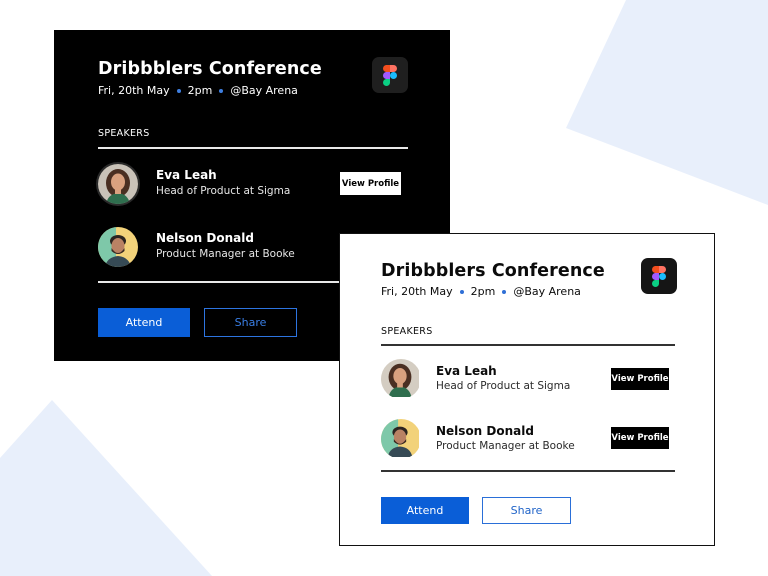  What do you see at coordinates (667, 102) in the screenshot?
I see `background-shape-top-right` at bounding box center [667, 102].